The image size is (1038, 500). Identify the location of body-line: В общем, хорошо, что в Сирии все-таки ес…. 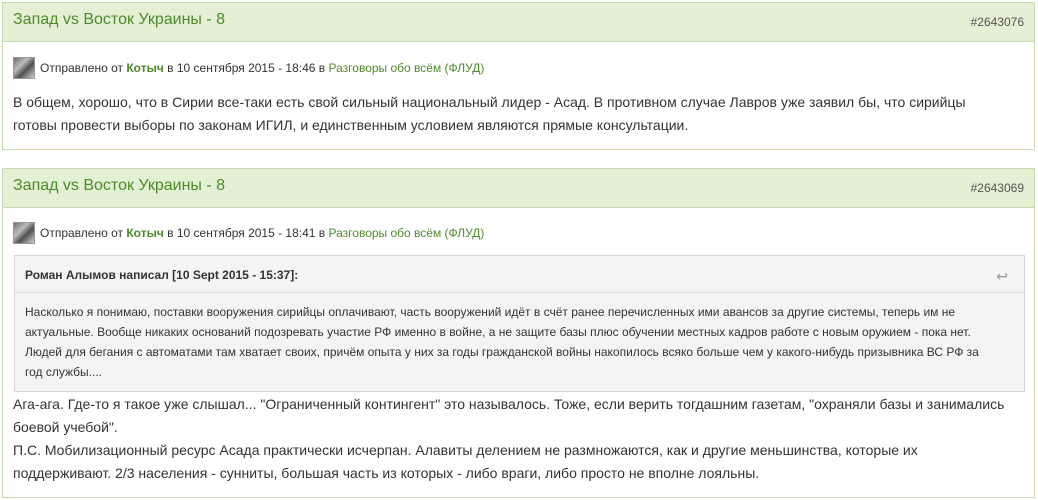
(489, 102).